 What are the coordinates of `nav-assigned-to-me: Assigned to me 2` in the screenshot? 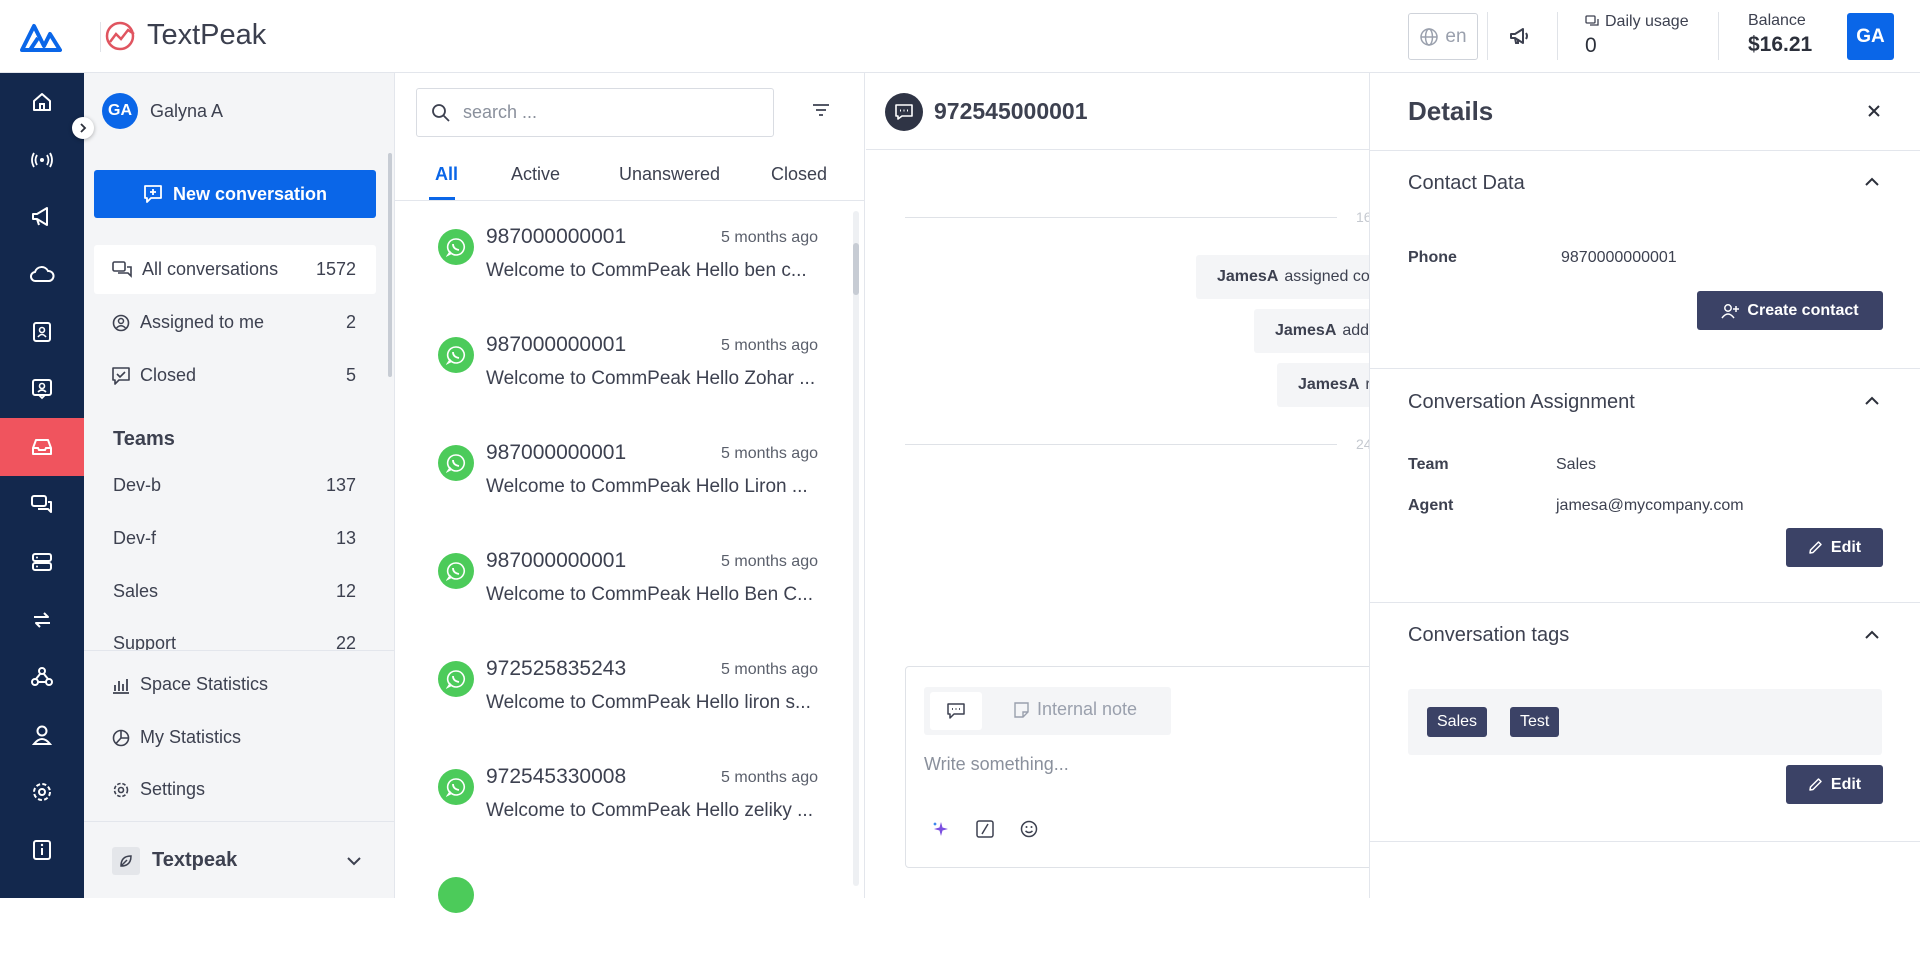 It's located at (235, 322).